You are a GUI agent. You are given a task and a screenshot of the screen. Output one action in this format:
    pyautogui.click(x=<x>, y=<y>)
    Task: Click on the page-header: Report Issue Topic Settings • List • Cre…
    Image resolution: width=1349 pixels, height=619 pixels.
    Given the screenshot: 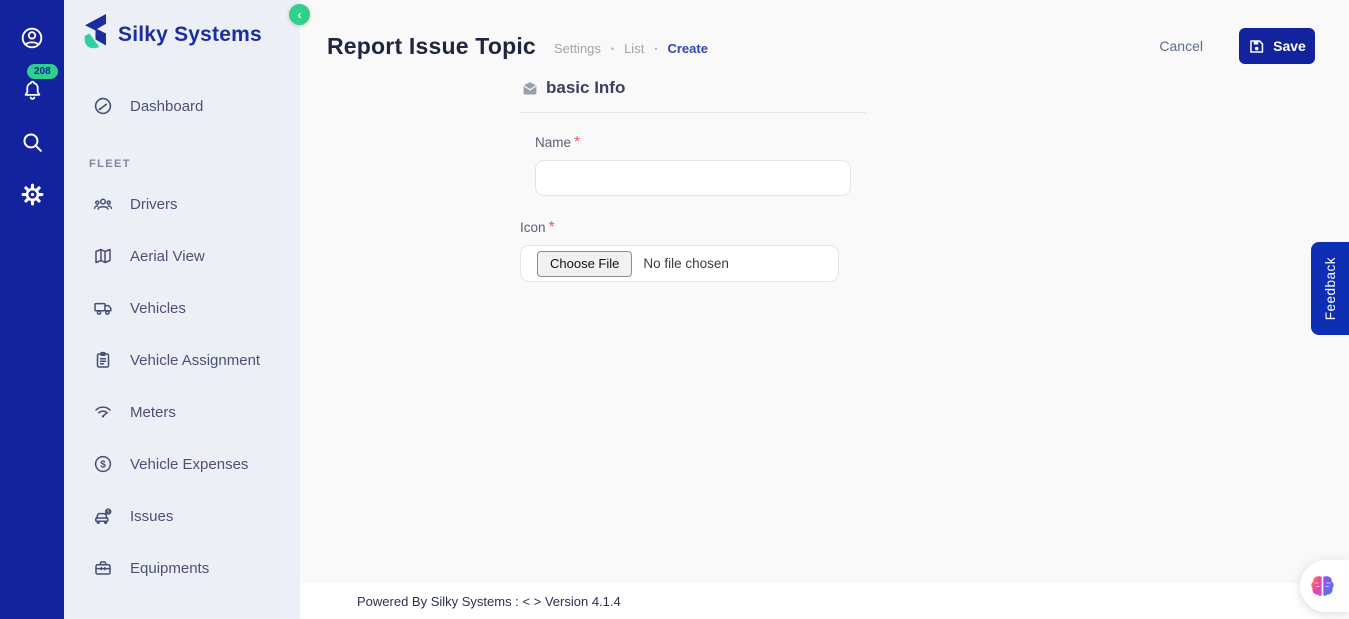 What is the action you would take?
    pyautogui.click(x=824, y=46)
    